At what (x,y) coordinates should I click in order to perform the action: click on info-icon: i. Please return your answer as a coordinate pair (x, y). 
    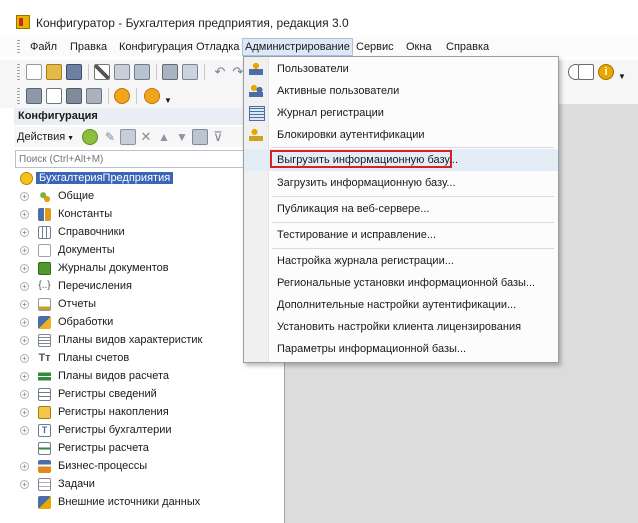
    Looking at the image, I should click on (606, 72).